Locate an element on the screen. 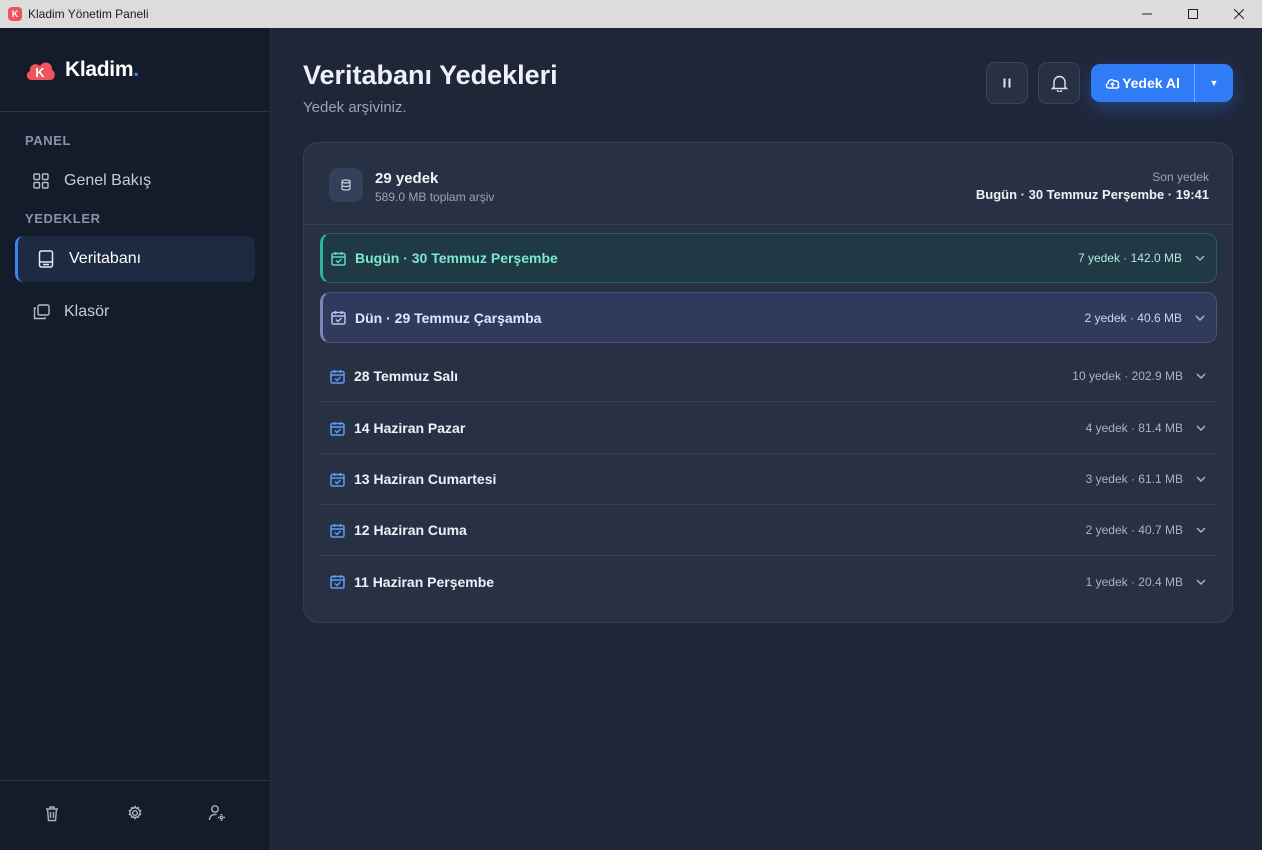 The height and width of the screenshot is (850, 1262). backup-group-label: 12 Haziran Cuma is located at coordinates (410, 530).